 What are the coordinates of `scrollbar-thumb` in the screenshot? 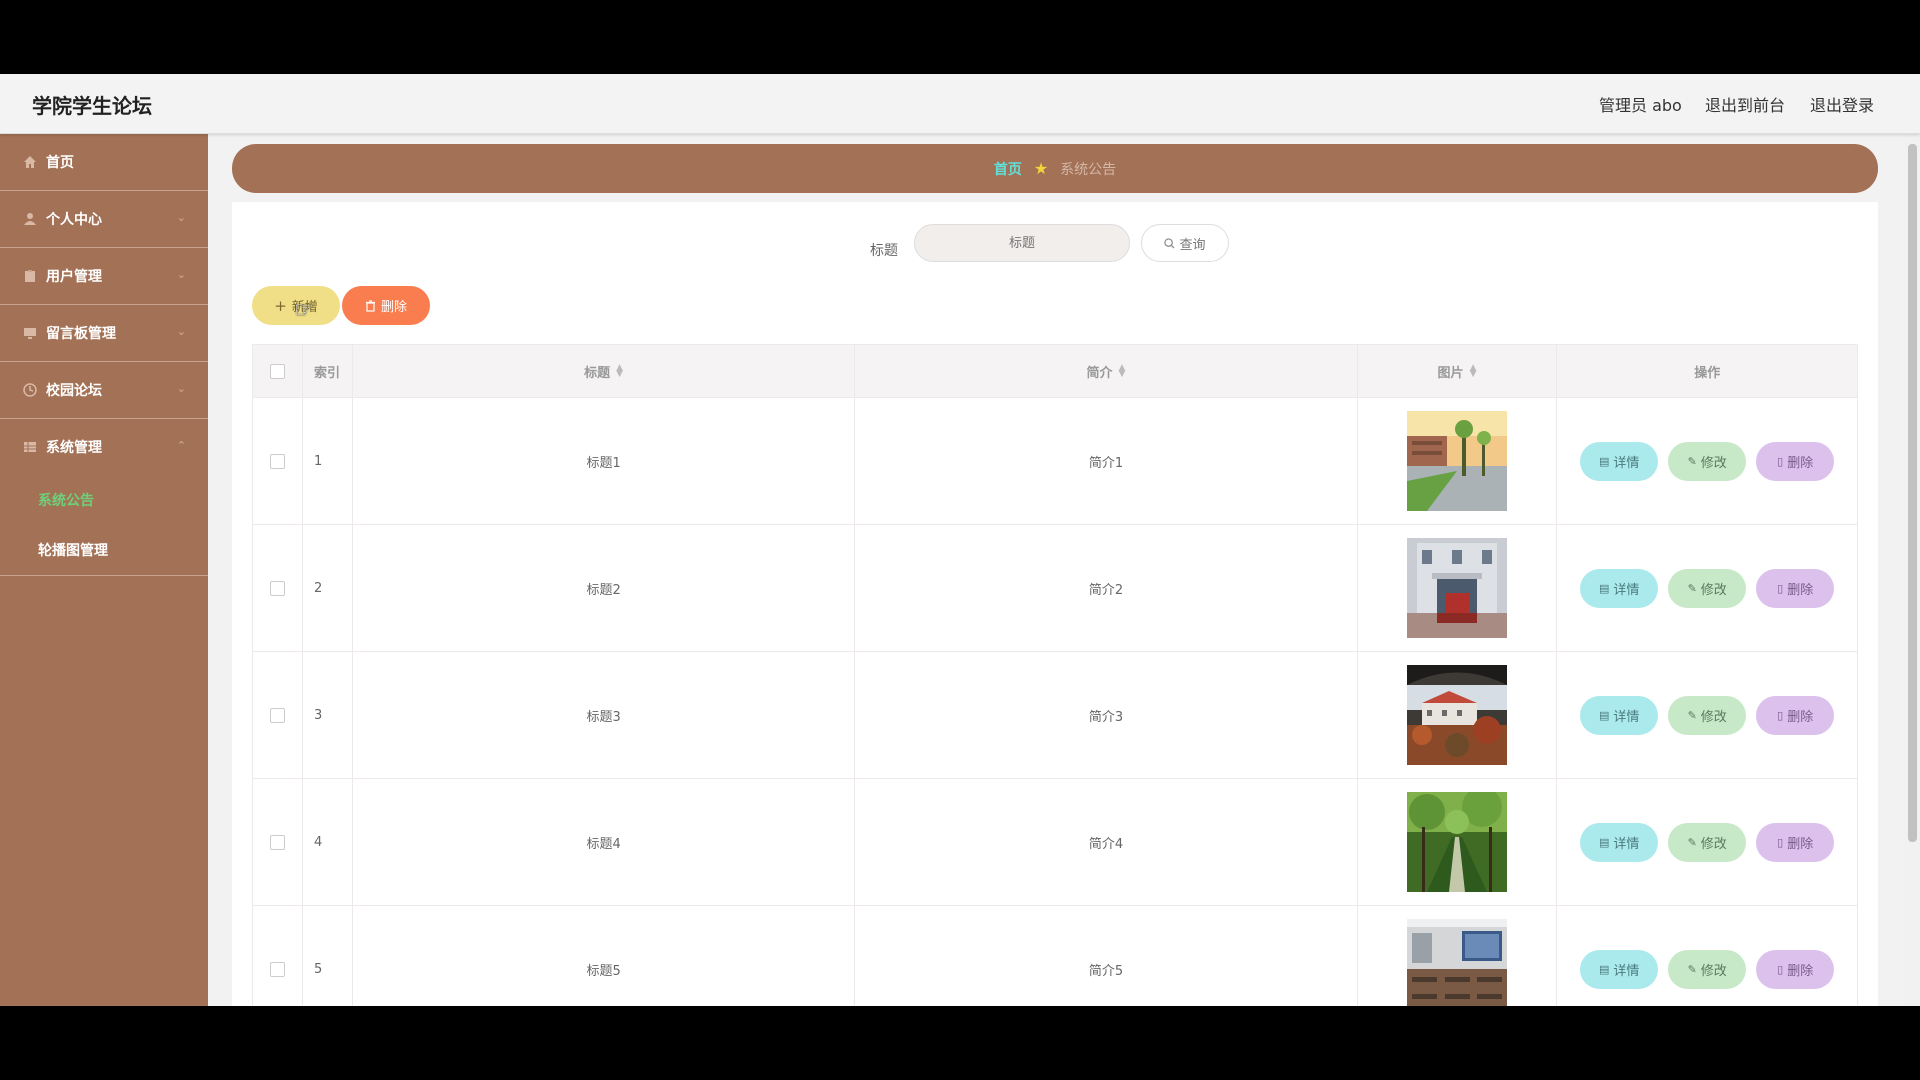 It's located at (1912, 493).